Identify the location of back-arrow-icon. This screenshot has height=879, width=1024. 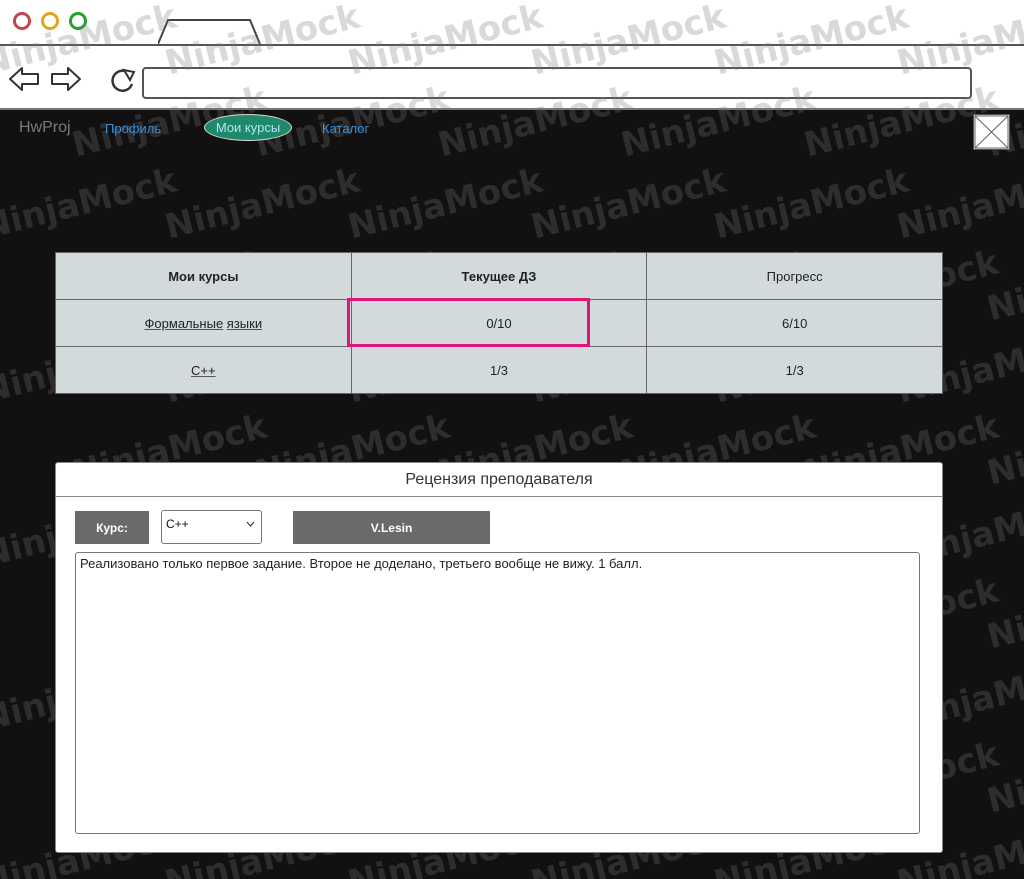
(24, 79).